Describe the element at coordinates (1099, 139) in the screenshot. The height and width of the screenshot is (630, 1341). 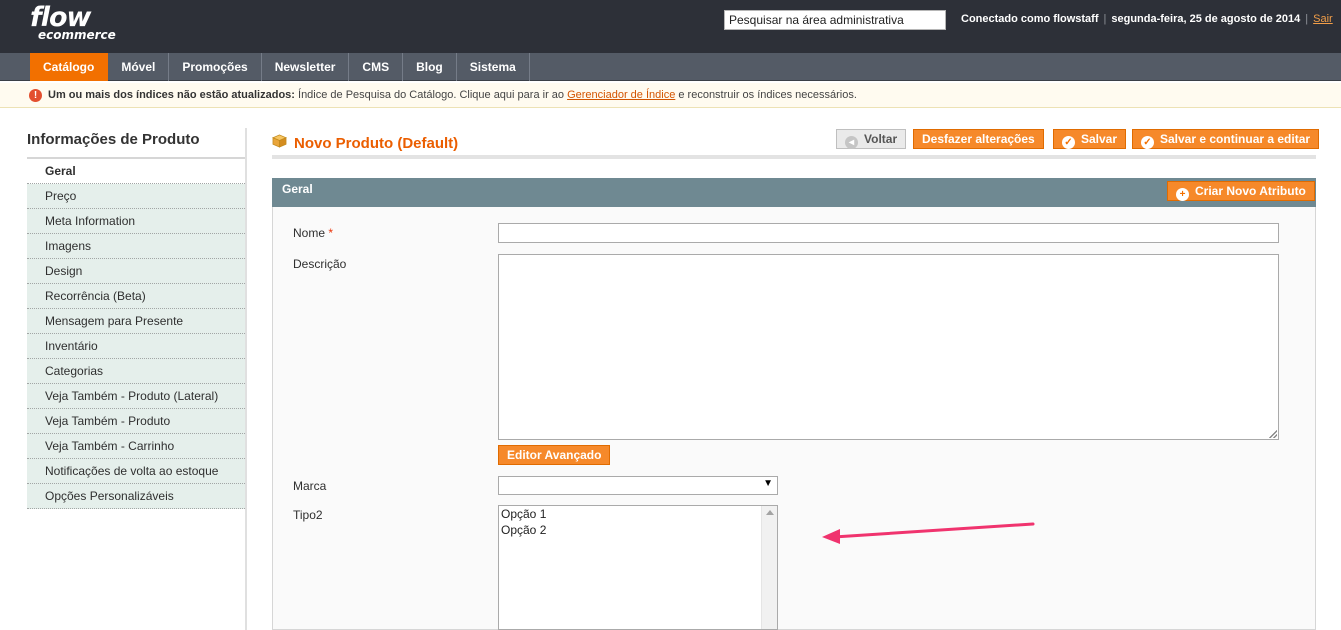
I see `save-label: Salvar` at that location.